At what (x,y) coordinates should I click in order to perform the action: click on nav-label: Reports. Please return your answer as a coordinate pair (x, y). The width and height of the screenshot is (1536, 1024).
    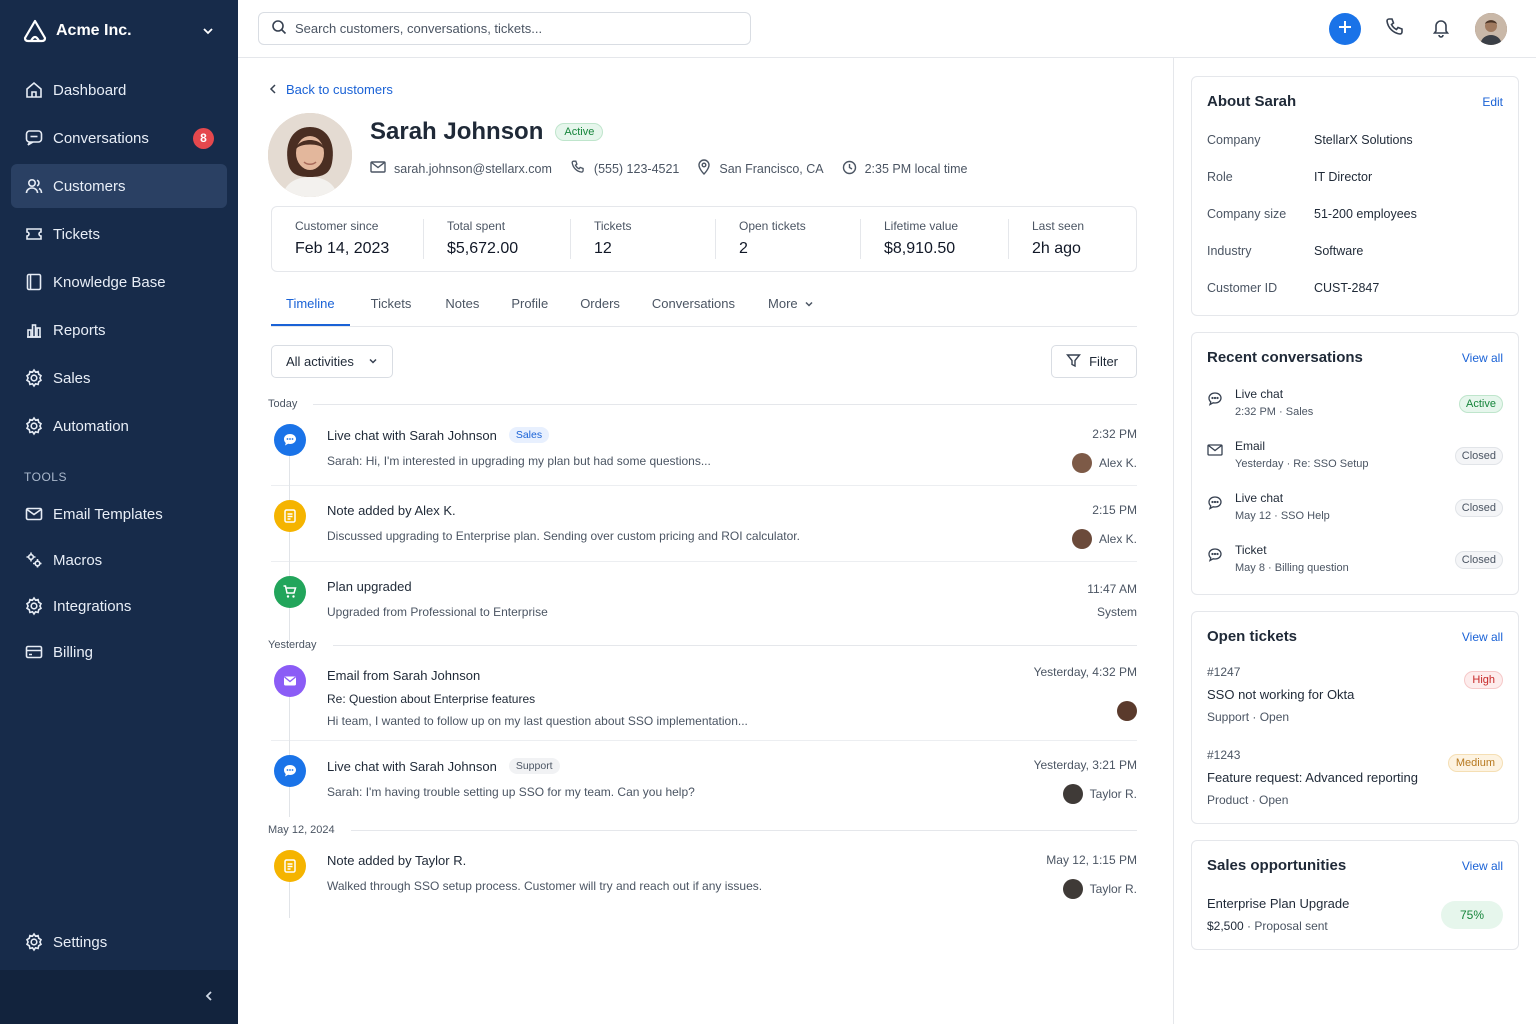
    Looking at the image, I should click on (79, 330).